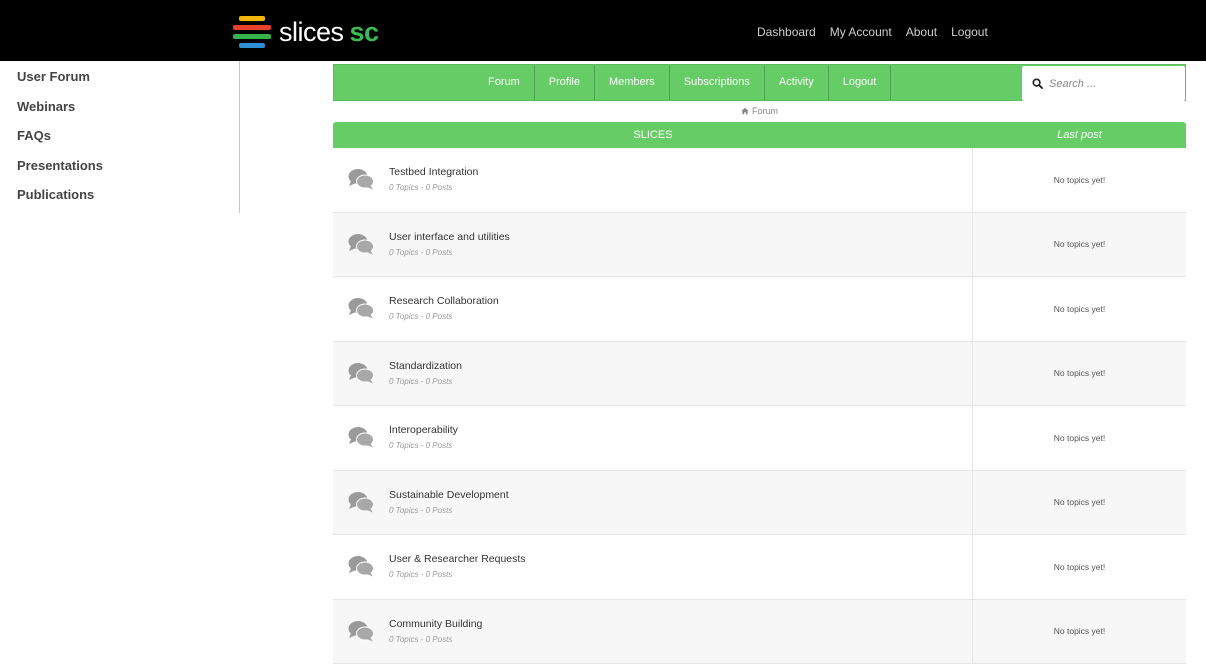 The width and height of the screenshot is (1206, 664). I want to click on sidebar-item-webinars: Webinars, so click(119, 114).